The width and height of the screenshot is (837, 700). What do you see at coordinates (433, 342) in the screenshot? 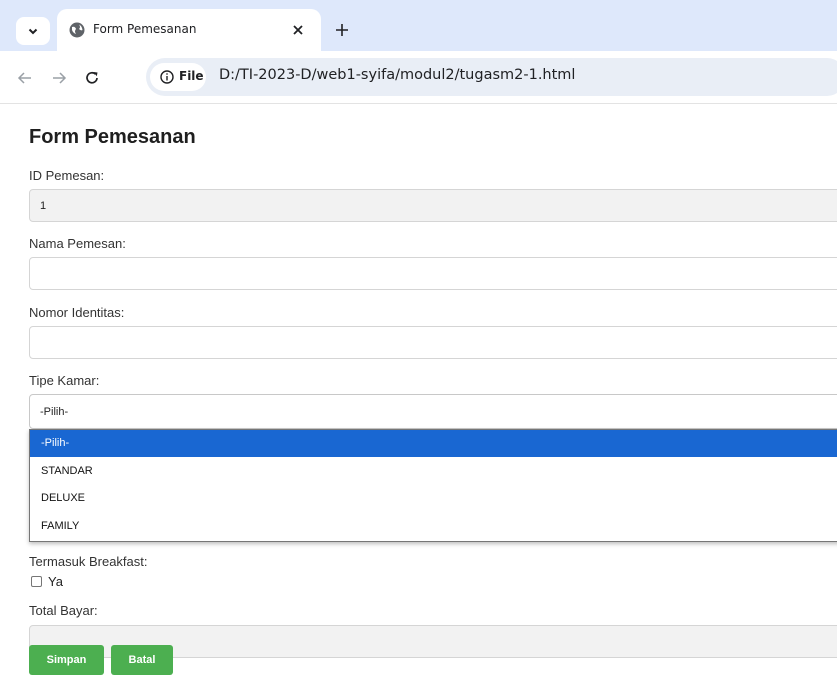
I see `nomor-identitas-input` at bounding box center [433, 342].